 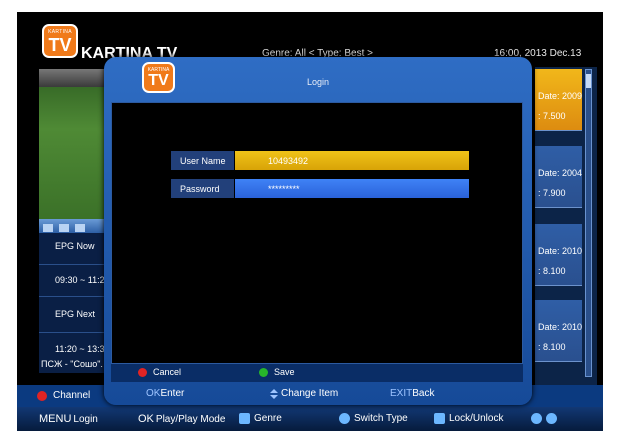 I want to click on password-label: Password, so click(x=202, y=188).